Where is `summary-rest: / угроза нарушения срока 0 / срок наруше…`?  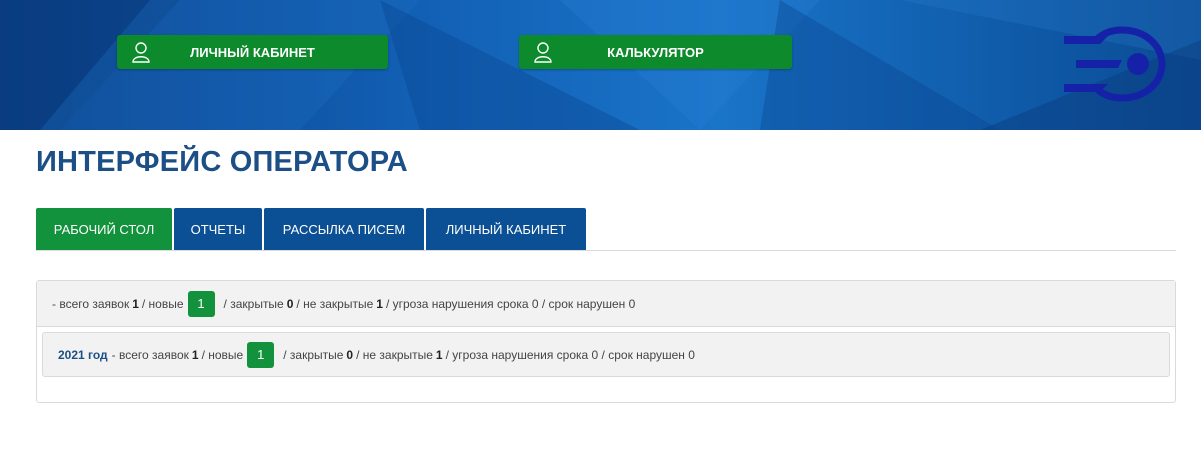
summary-rest: / угроза нарушения срока 0 / срок наруше… is located at coordinates (510, 303).